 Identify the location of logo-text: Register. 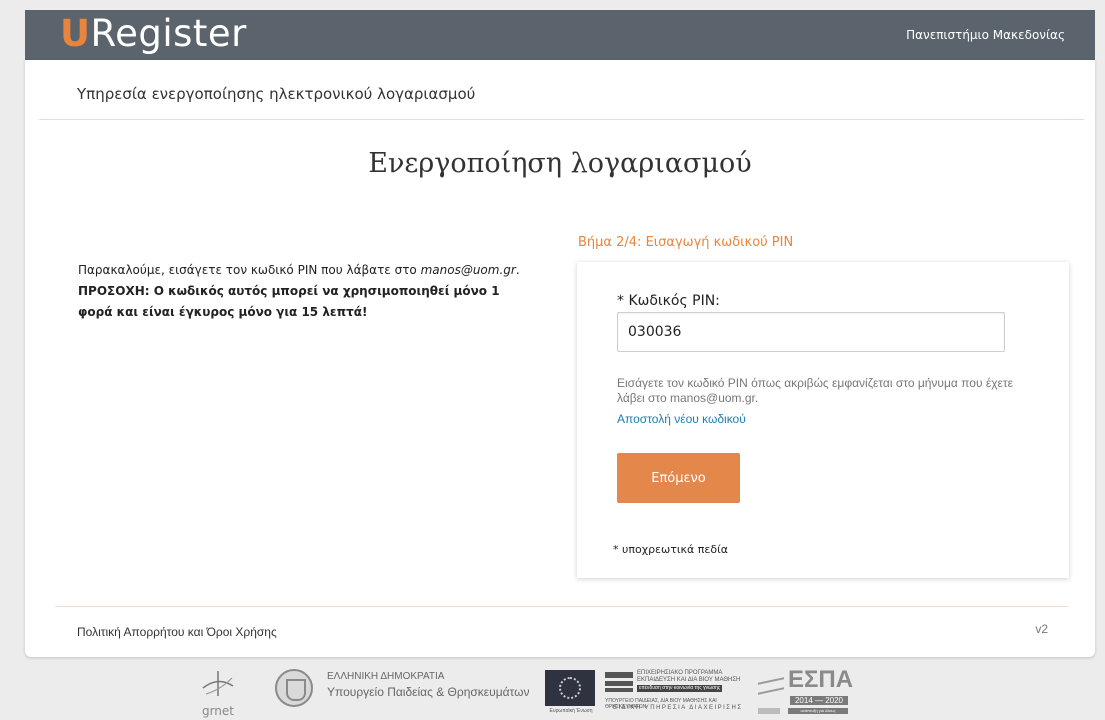
(168, 33).